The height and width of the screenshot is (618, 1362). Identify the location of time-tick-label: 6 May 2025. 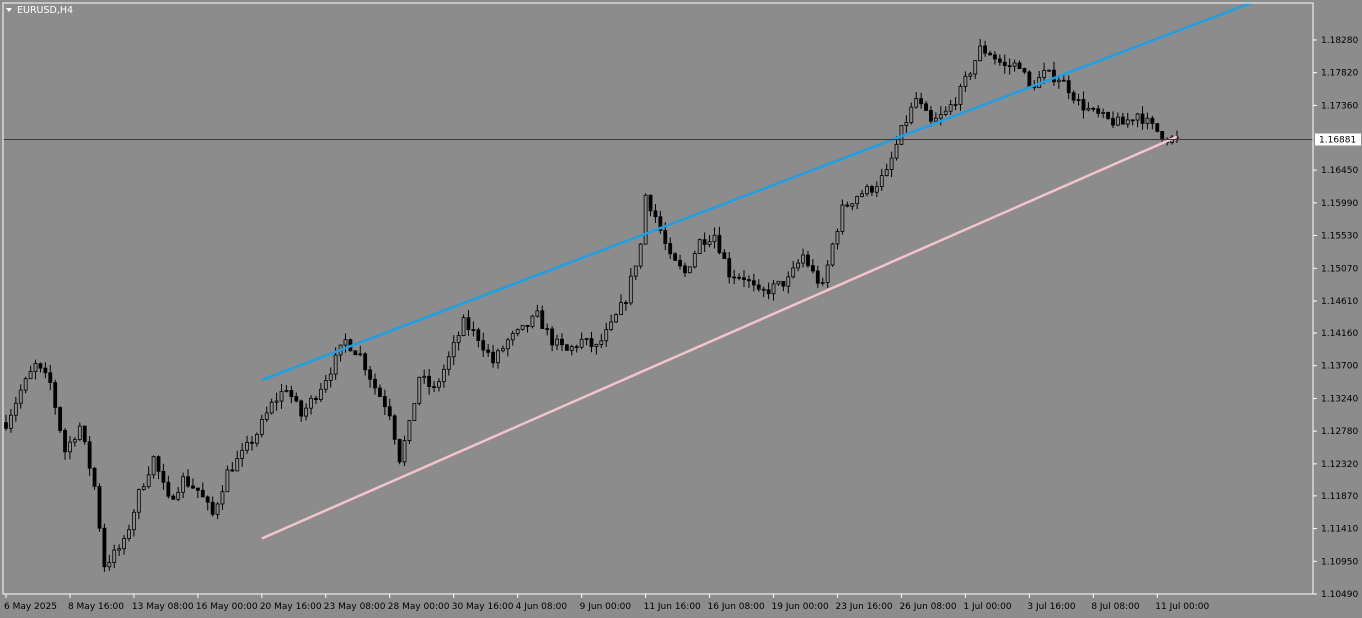
(30, 607).